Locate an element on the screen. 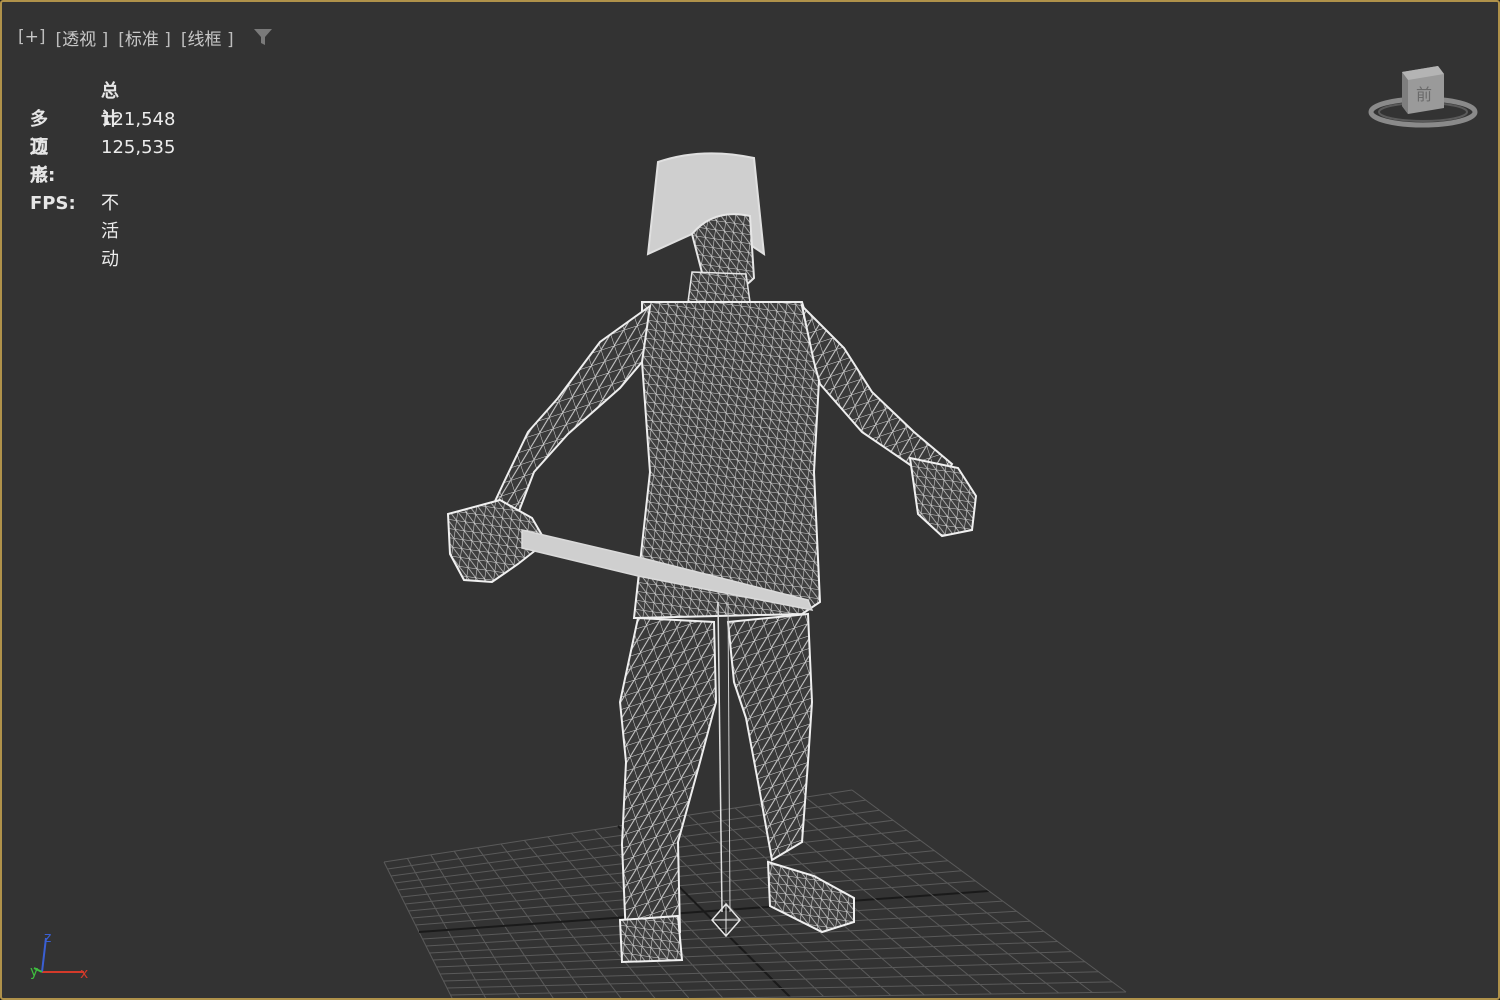 This screenshot has height=1000, width=1500. viewport-menu-perspective: [透视 ] is located at coordinates (82, 37).